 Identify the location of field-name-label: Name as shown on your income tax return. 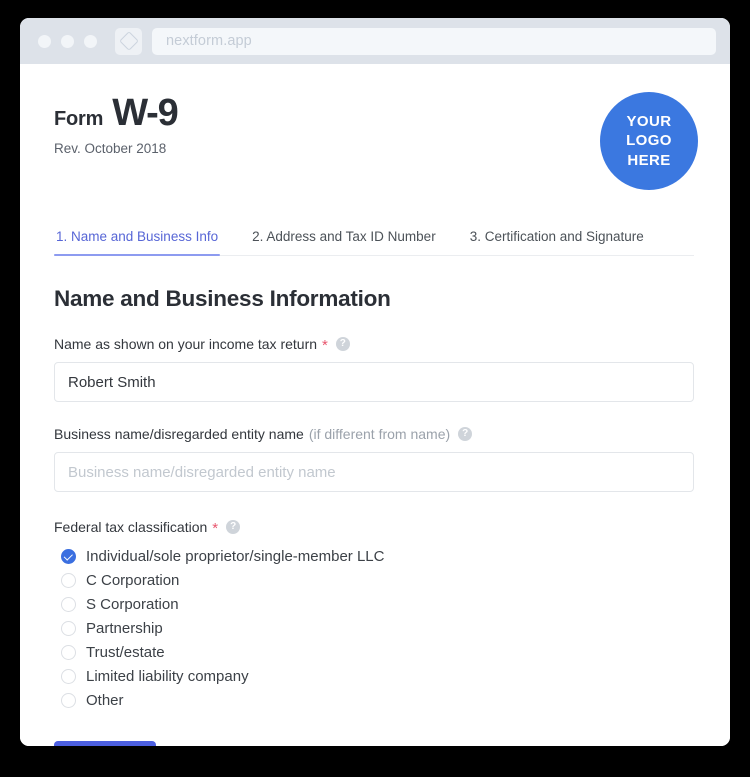
(186, 344).